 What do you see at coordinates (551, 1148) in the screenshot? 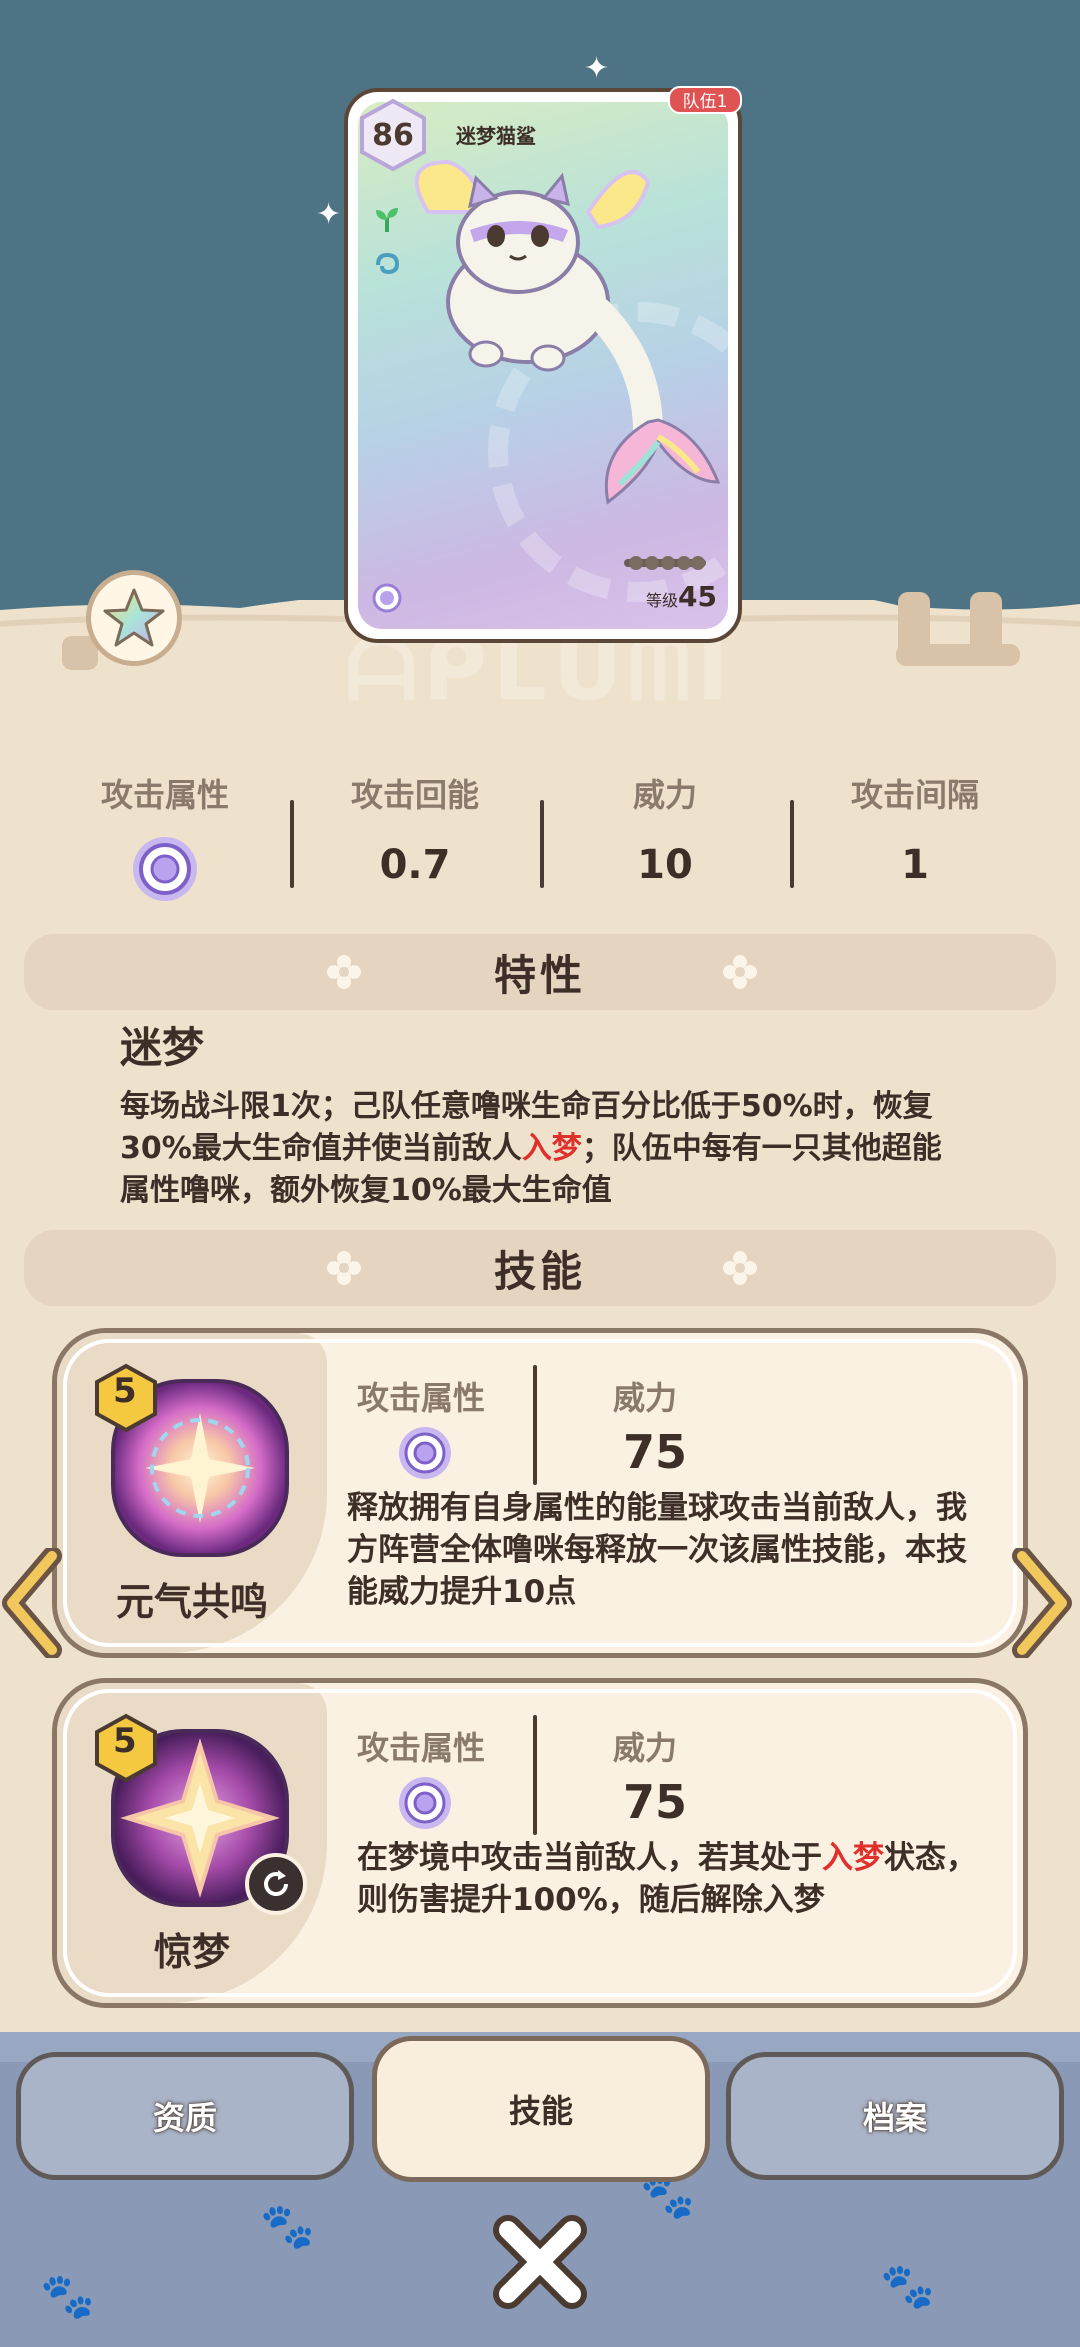
I see `trait-keyword: 入梦` at bounding box center [551, 1148].